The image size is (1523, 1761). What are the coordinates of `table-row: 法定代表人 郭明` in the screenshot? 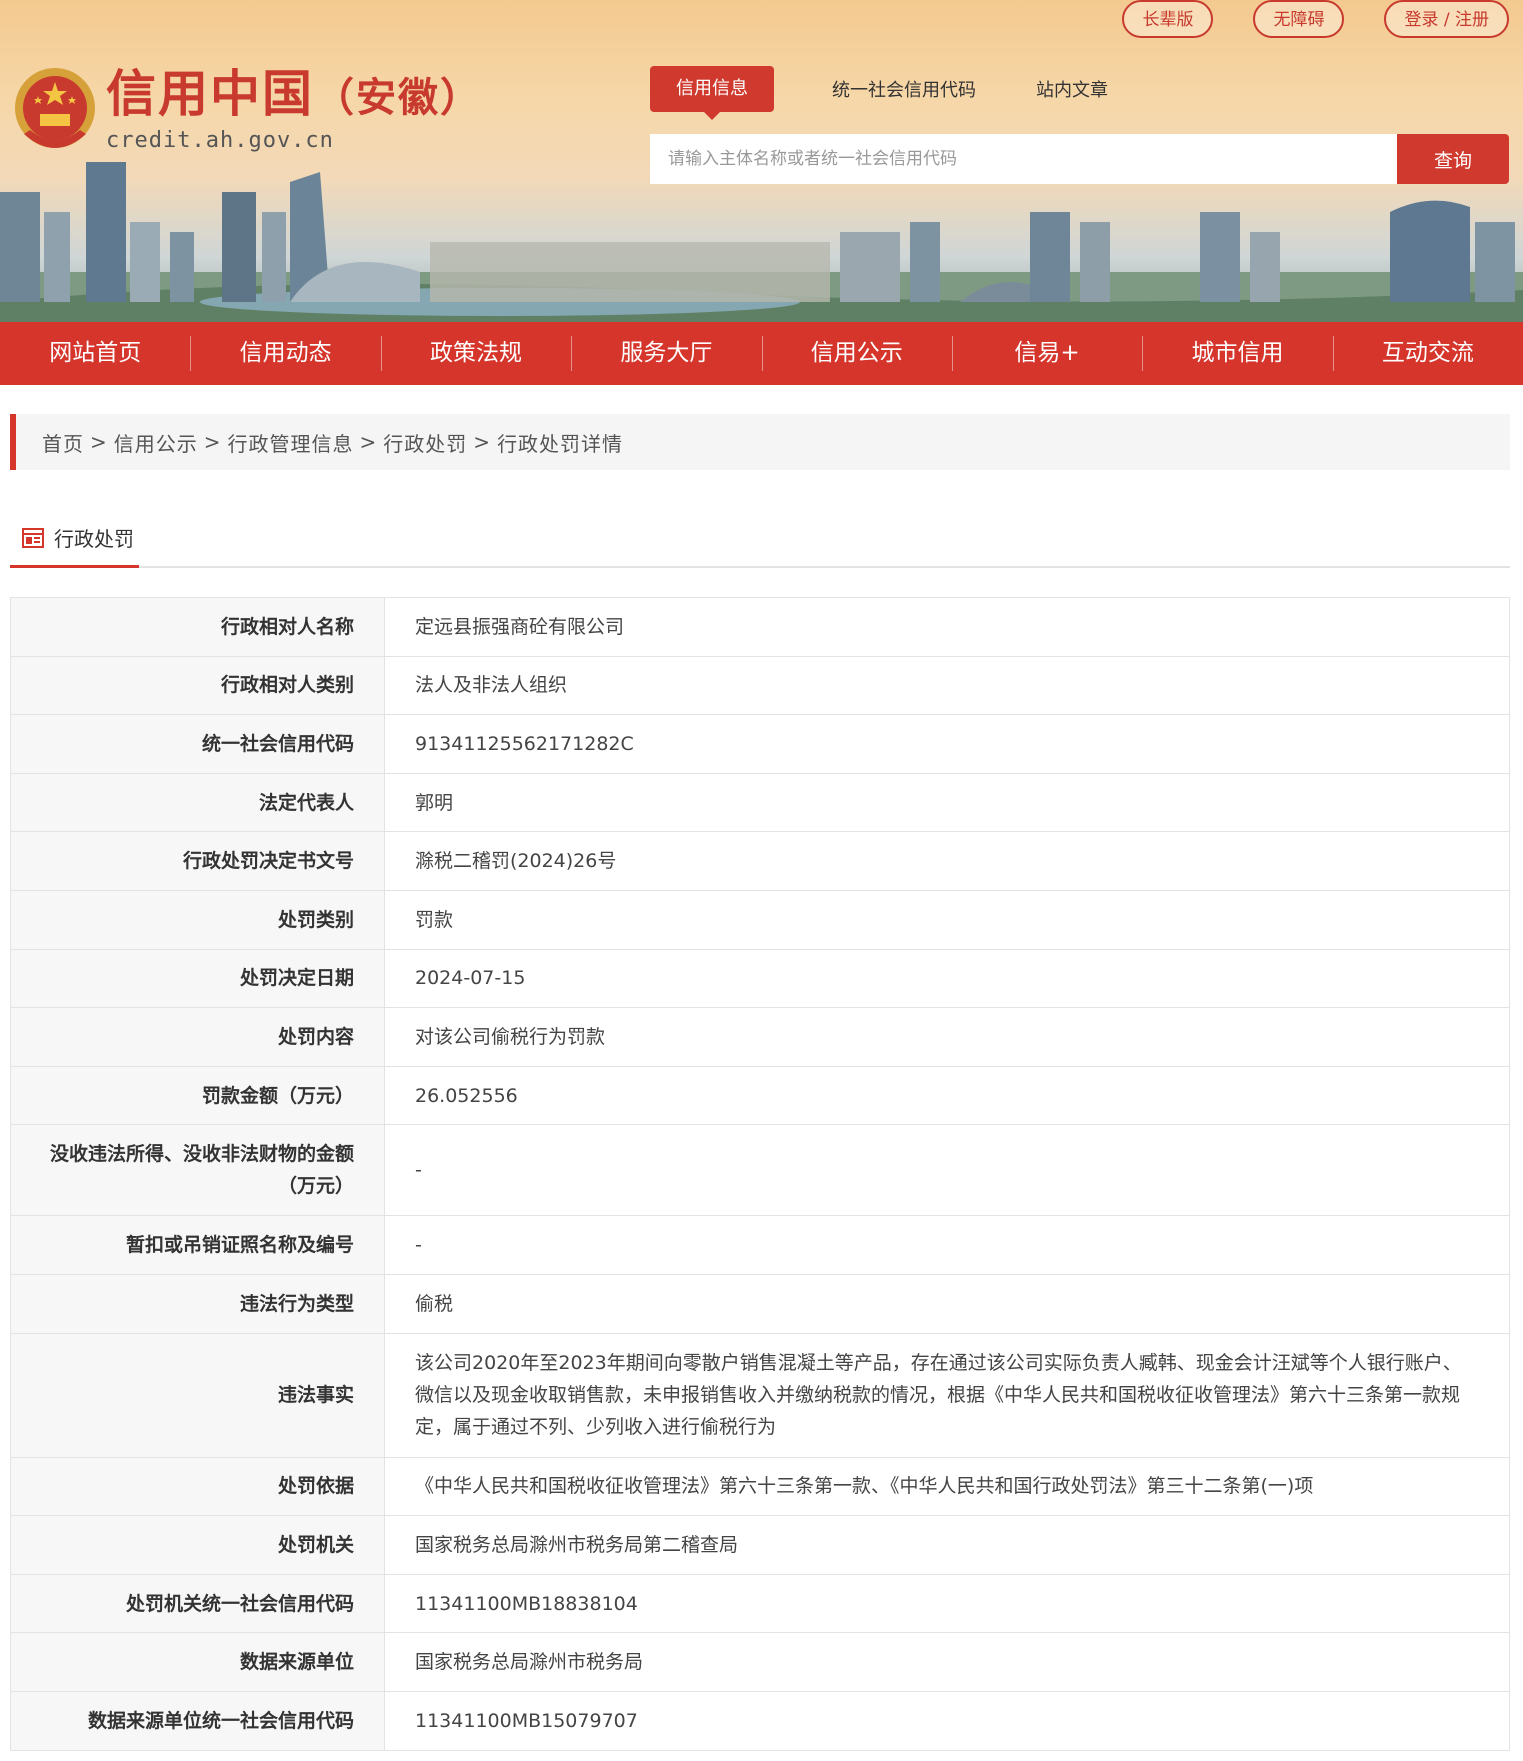 It's located at (760, 802).